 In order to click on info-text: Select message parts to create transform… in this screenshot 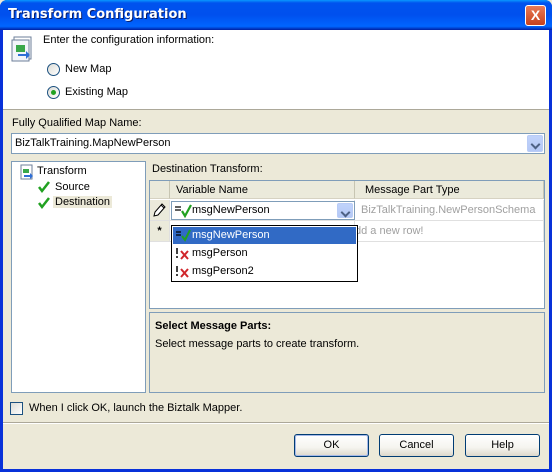, I will do `click(257, 344)`.